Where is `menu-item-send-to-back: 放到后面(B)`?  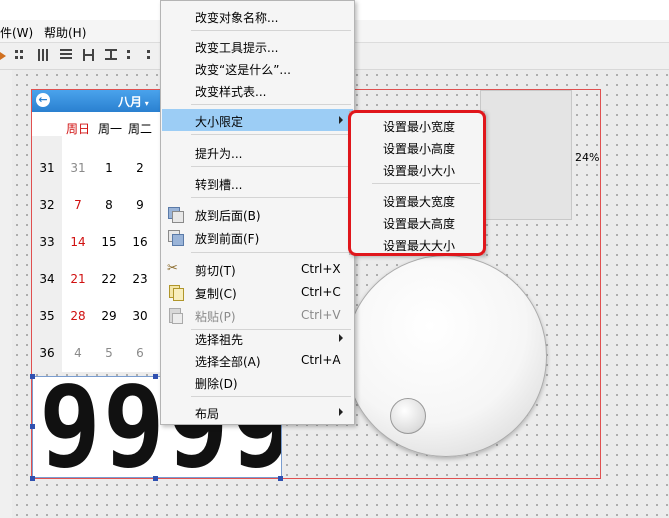 menu-item-send-to-back: 放到后面(B) is located at coordinates (257, 214).